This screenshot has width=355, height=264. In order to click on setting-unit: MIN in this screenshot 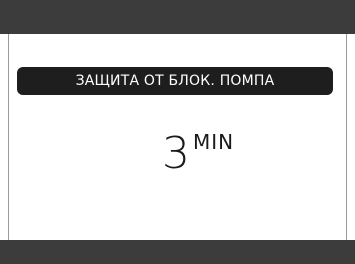, I will do `click(214, 142)`.